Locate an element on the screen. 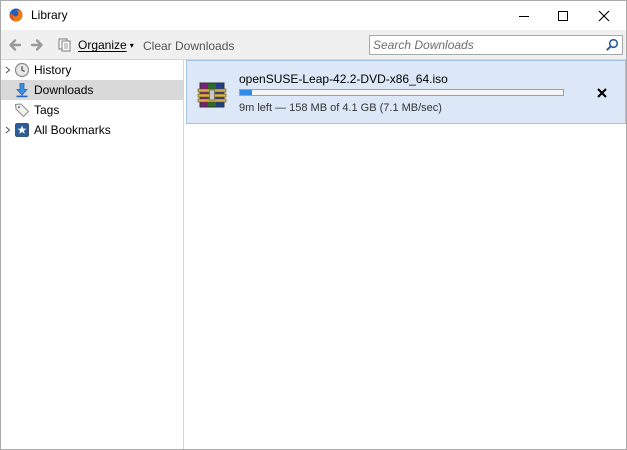 This screenshot has height=450, width=627. cancel-download-button is located at coordinates (602, 93).